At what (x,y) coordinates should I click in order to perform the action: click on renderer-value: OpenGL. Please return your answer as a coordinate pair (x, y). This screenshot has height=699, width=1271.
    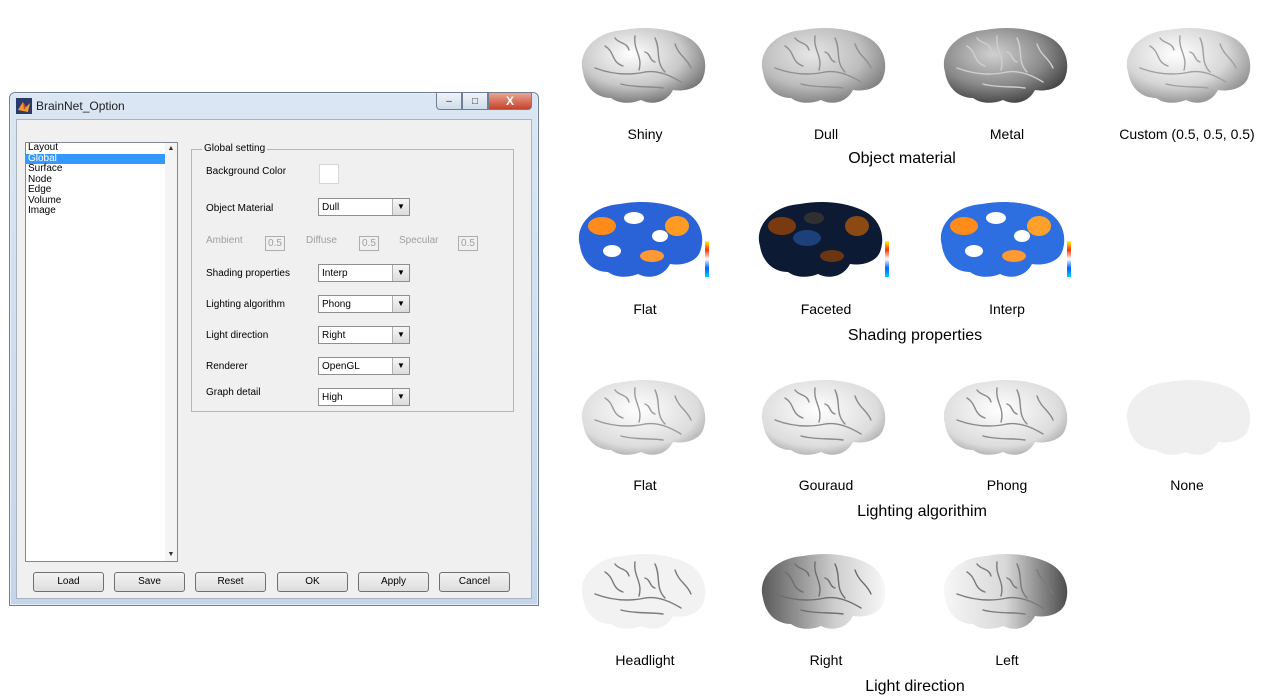
    Looking at the image, I should click on (341, 366).